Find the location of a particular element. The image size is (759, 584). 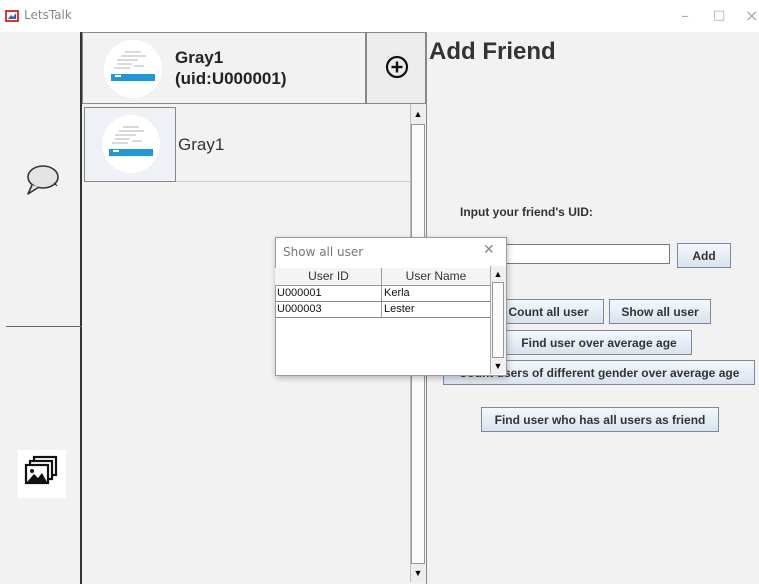

column-header-user-name: User Name is located at coordinates (436, 277).